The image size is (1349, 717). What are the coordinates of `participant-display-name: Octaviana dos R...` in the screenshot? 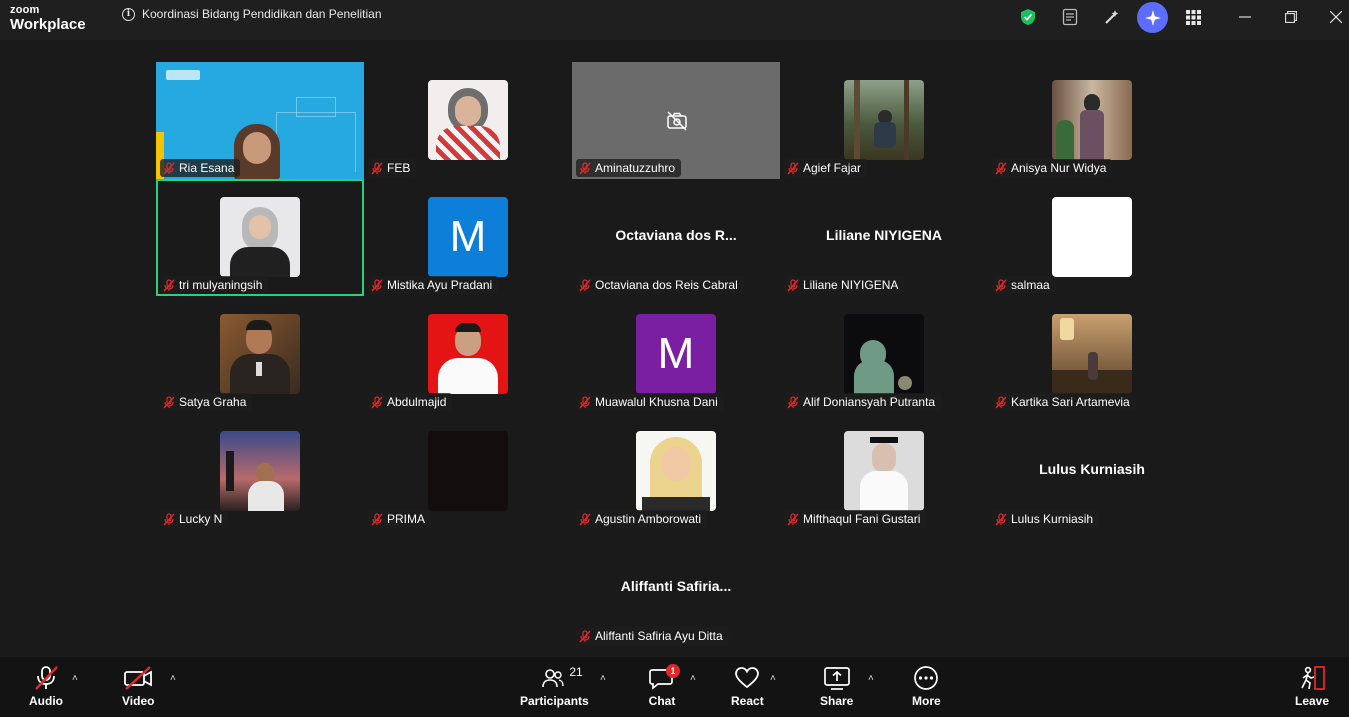 It's located at (676, 235).